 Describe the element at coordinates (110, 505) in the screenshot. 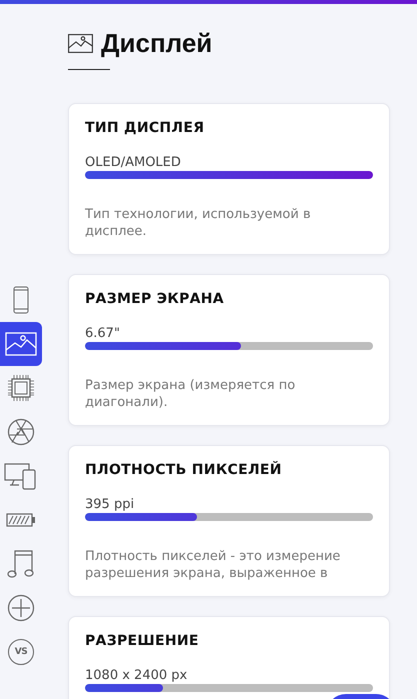

I see `spec-value: 395 ppi` at that location.